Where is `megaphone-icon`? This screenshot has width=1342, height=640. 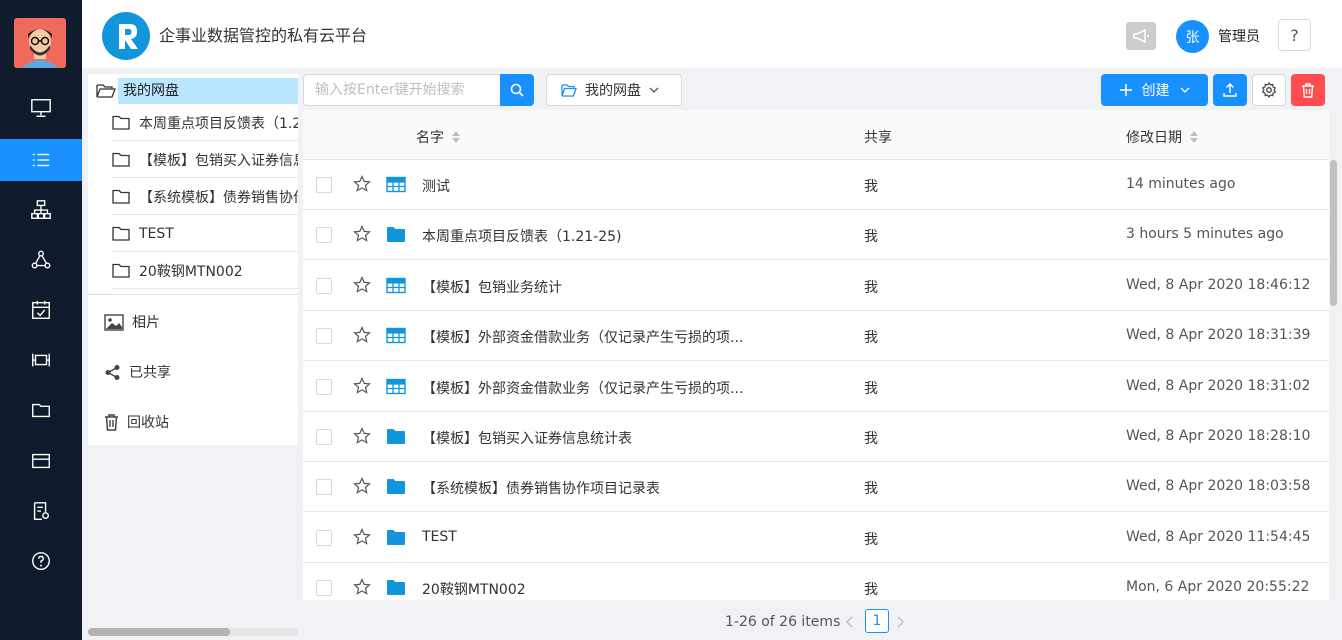 megaphone-icon is located at coordinates (1141, 36).